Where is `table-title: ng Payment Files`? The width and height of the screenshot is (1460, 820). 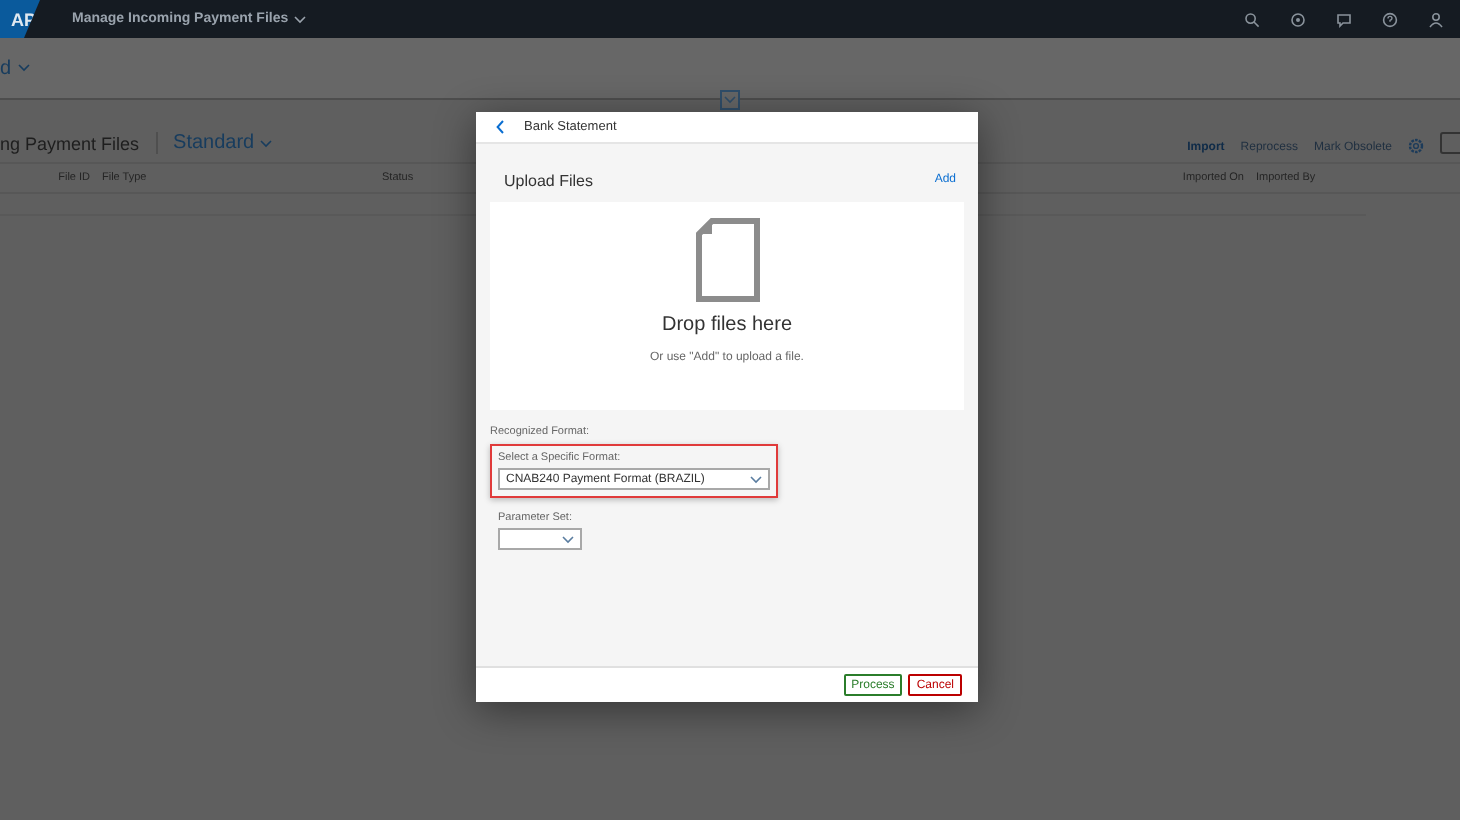
table-title: ng Payment Files is located at coordinates (70, 144).